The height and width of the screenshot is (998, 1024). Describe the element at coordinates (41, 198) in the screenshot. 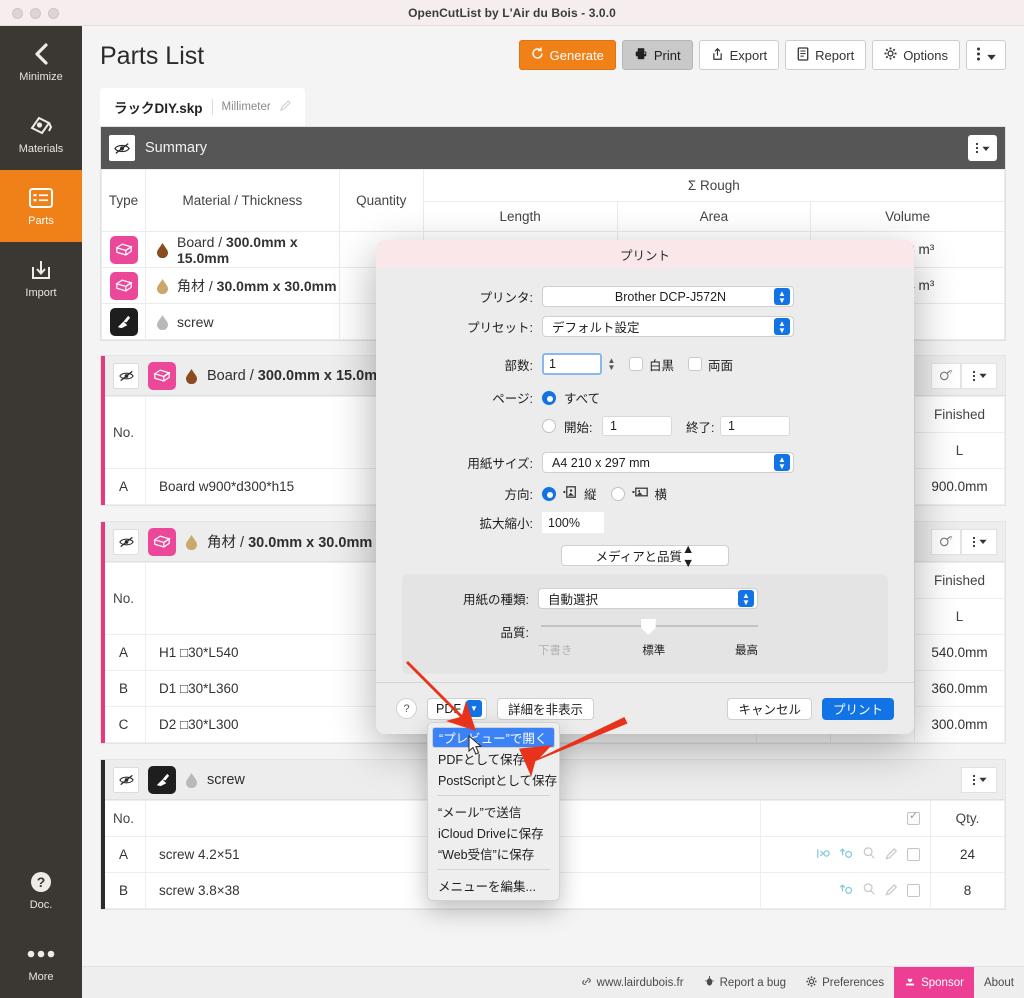

I see `parts-list-icon` at that location.